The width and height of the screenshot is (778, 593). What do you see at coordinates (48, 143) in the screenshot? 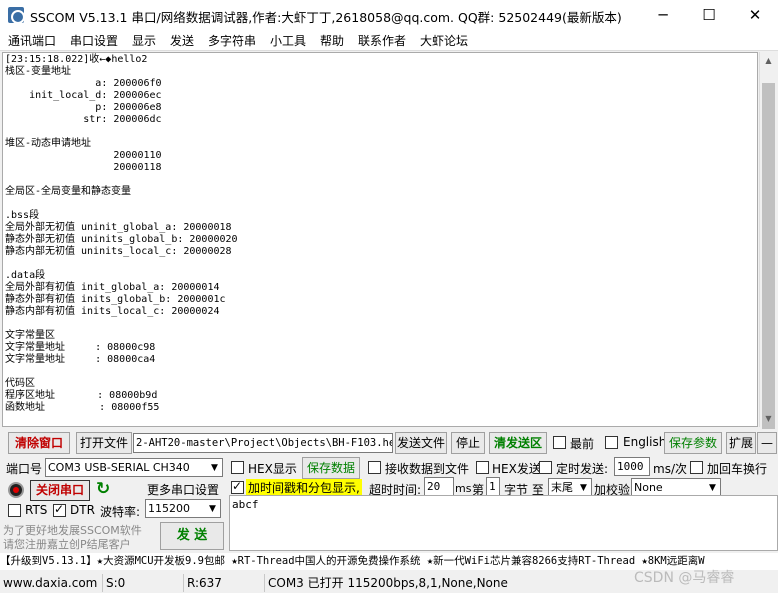
I see `receive-line: 堆区-动态申请地址` at bounding box center [48, 143].